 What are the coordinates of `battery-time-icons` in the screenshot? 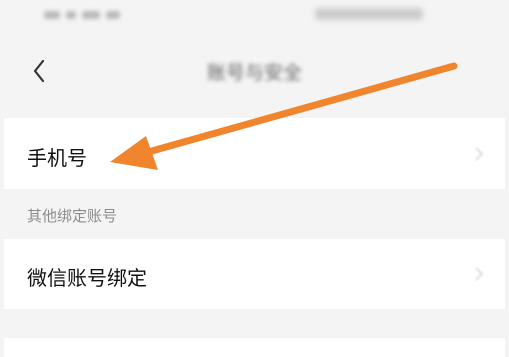 It's located at (369, 14).